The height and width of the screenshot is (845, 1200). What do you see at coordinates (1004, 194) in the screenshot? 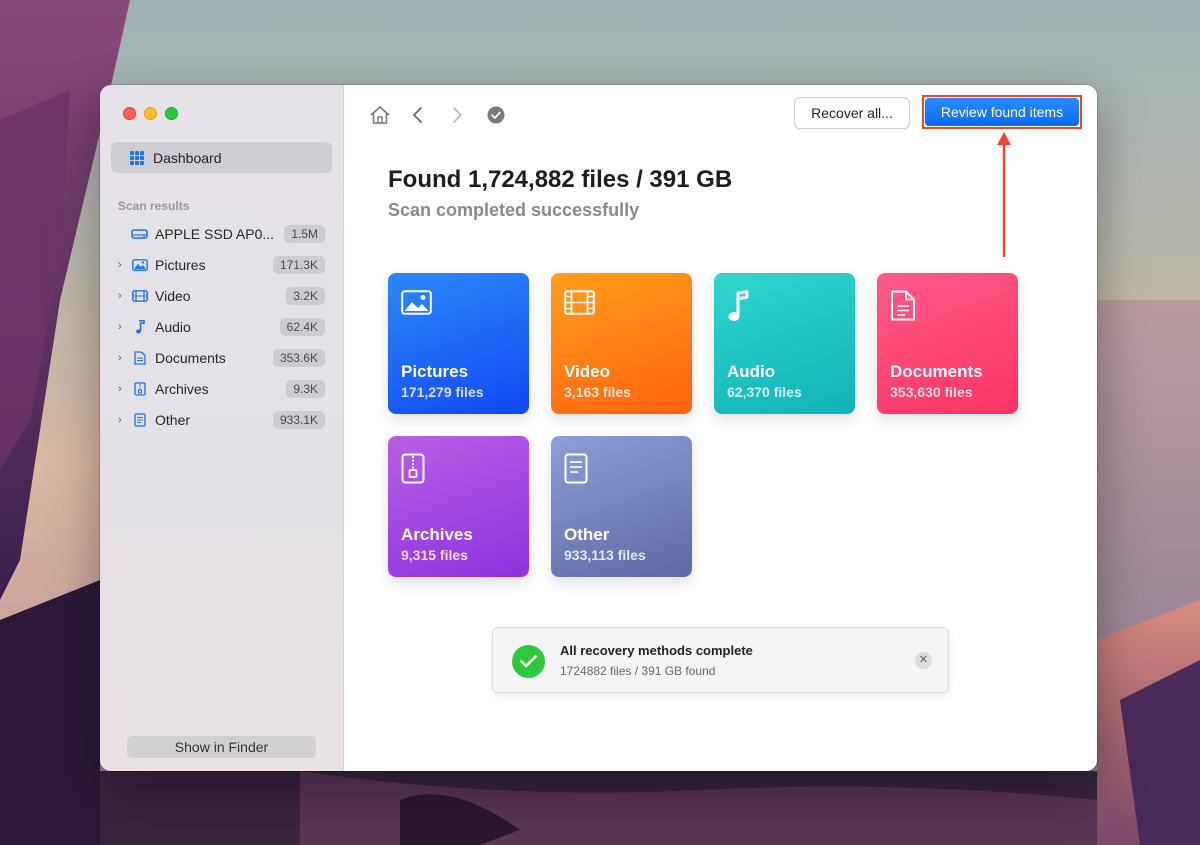
I see `annotation-arrow` at bounding box center [1004, 194].